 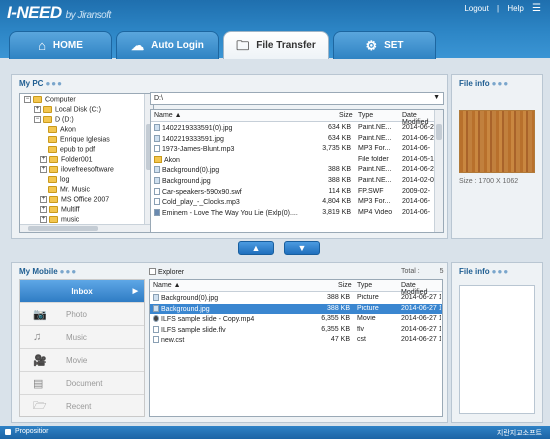 What do you see at coordinates (74, 199) in the screenshot?
I see `tree-node: + MS Office 2007` at bounding box center [74, 199].